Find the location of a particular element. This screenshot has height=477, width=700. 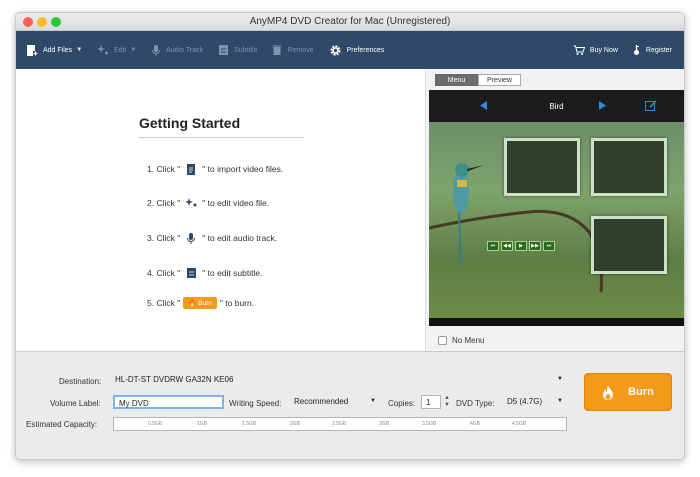

playback-controls: ⏮ ◀◀ ▶ ▶▶ ⏭ is located at coordinates (522, 246).